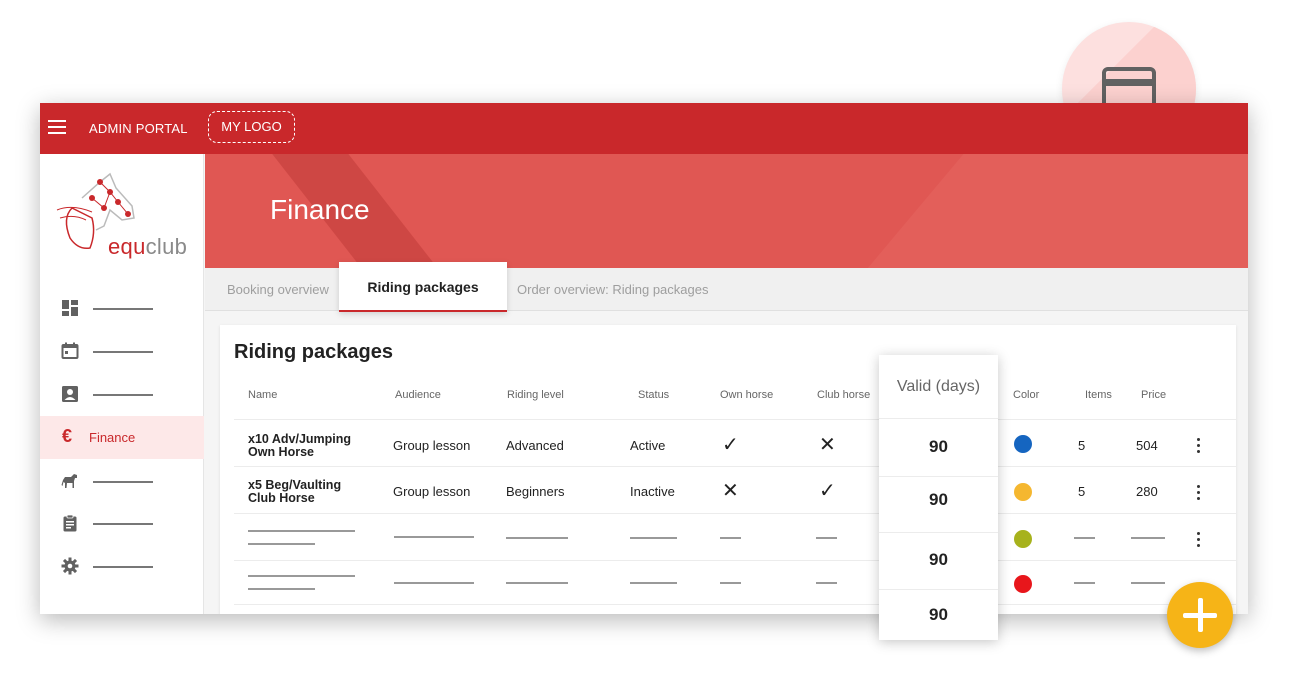 The width and height of the screenshot is (1290, 676). Describe the element at coordinates (127, 213) in the screenshot. I see `equclub-logo: equclub` at that location.